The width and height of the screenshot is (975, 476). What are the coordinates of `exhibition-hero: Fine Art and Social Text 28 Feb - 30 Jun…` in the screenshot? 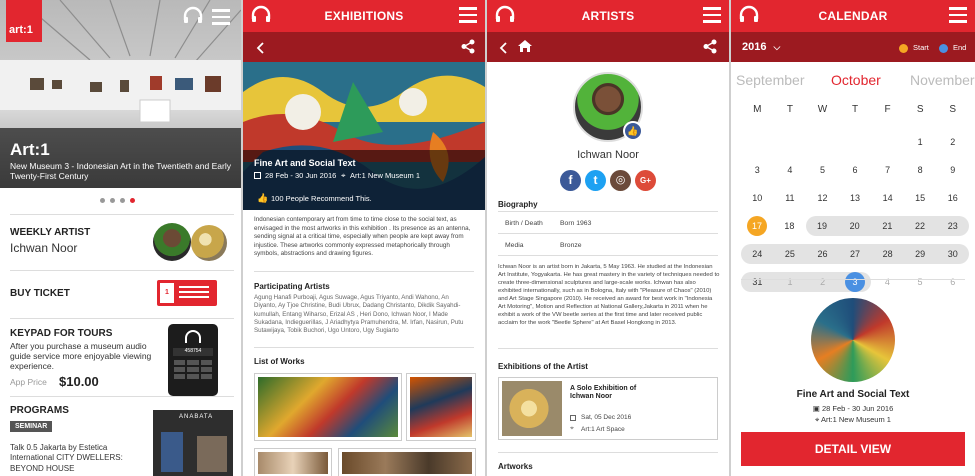 It's located at (364, 136).